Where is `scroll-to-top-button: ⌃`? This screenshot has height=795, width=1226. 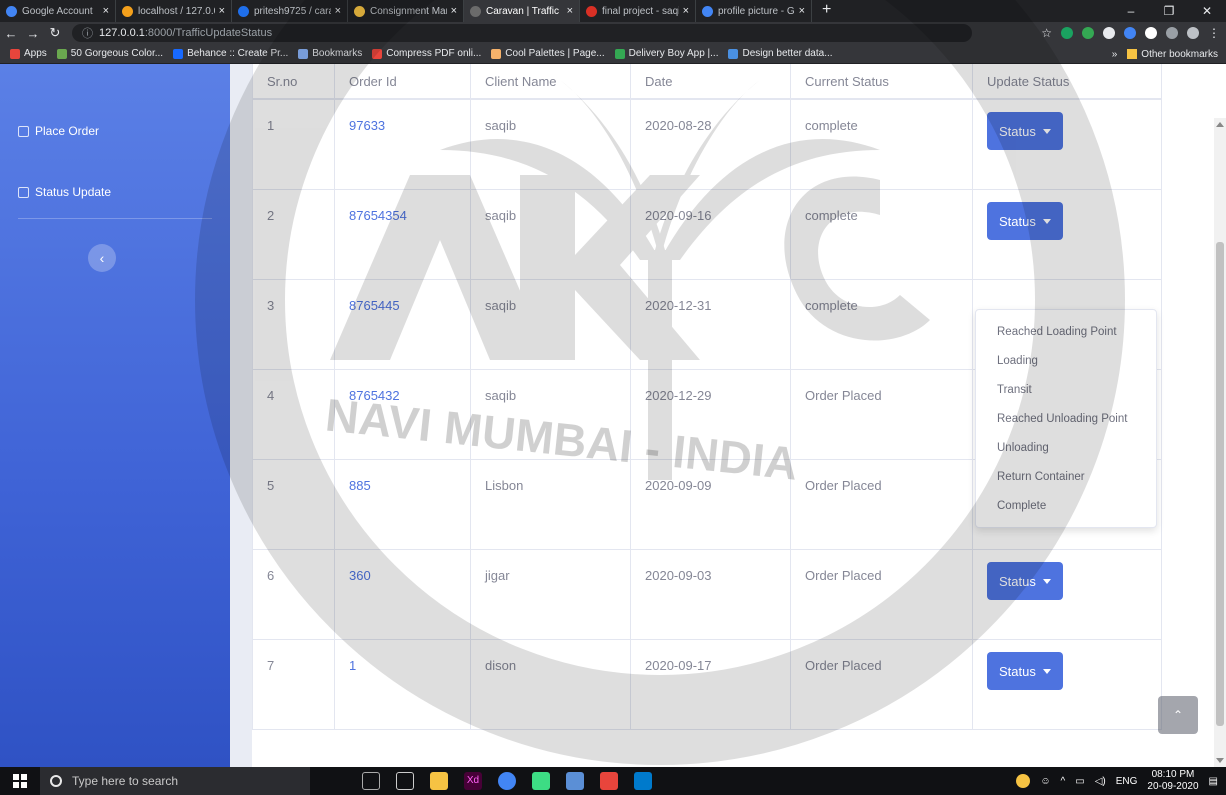 scroll-to-top-button: ⌃ is located at coordinates (1178, 715).